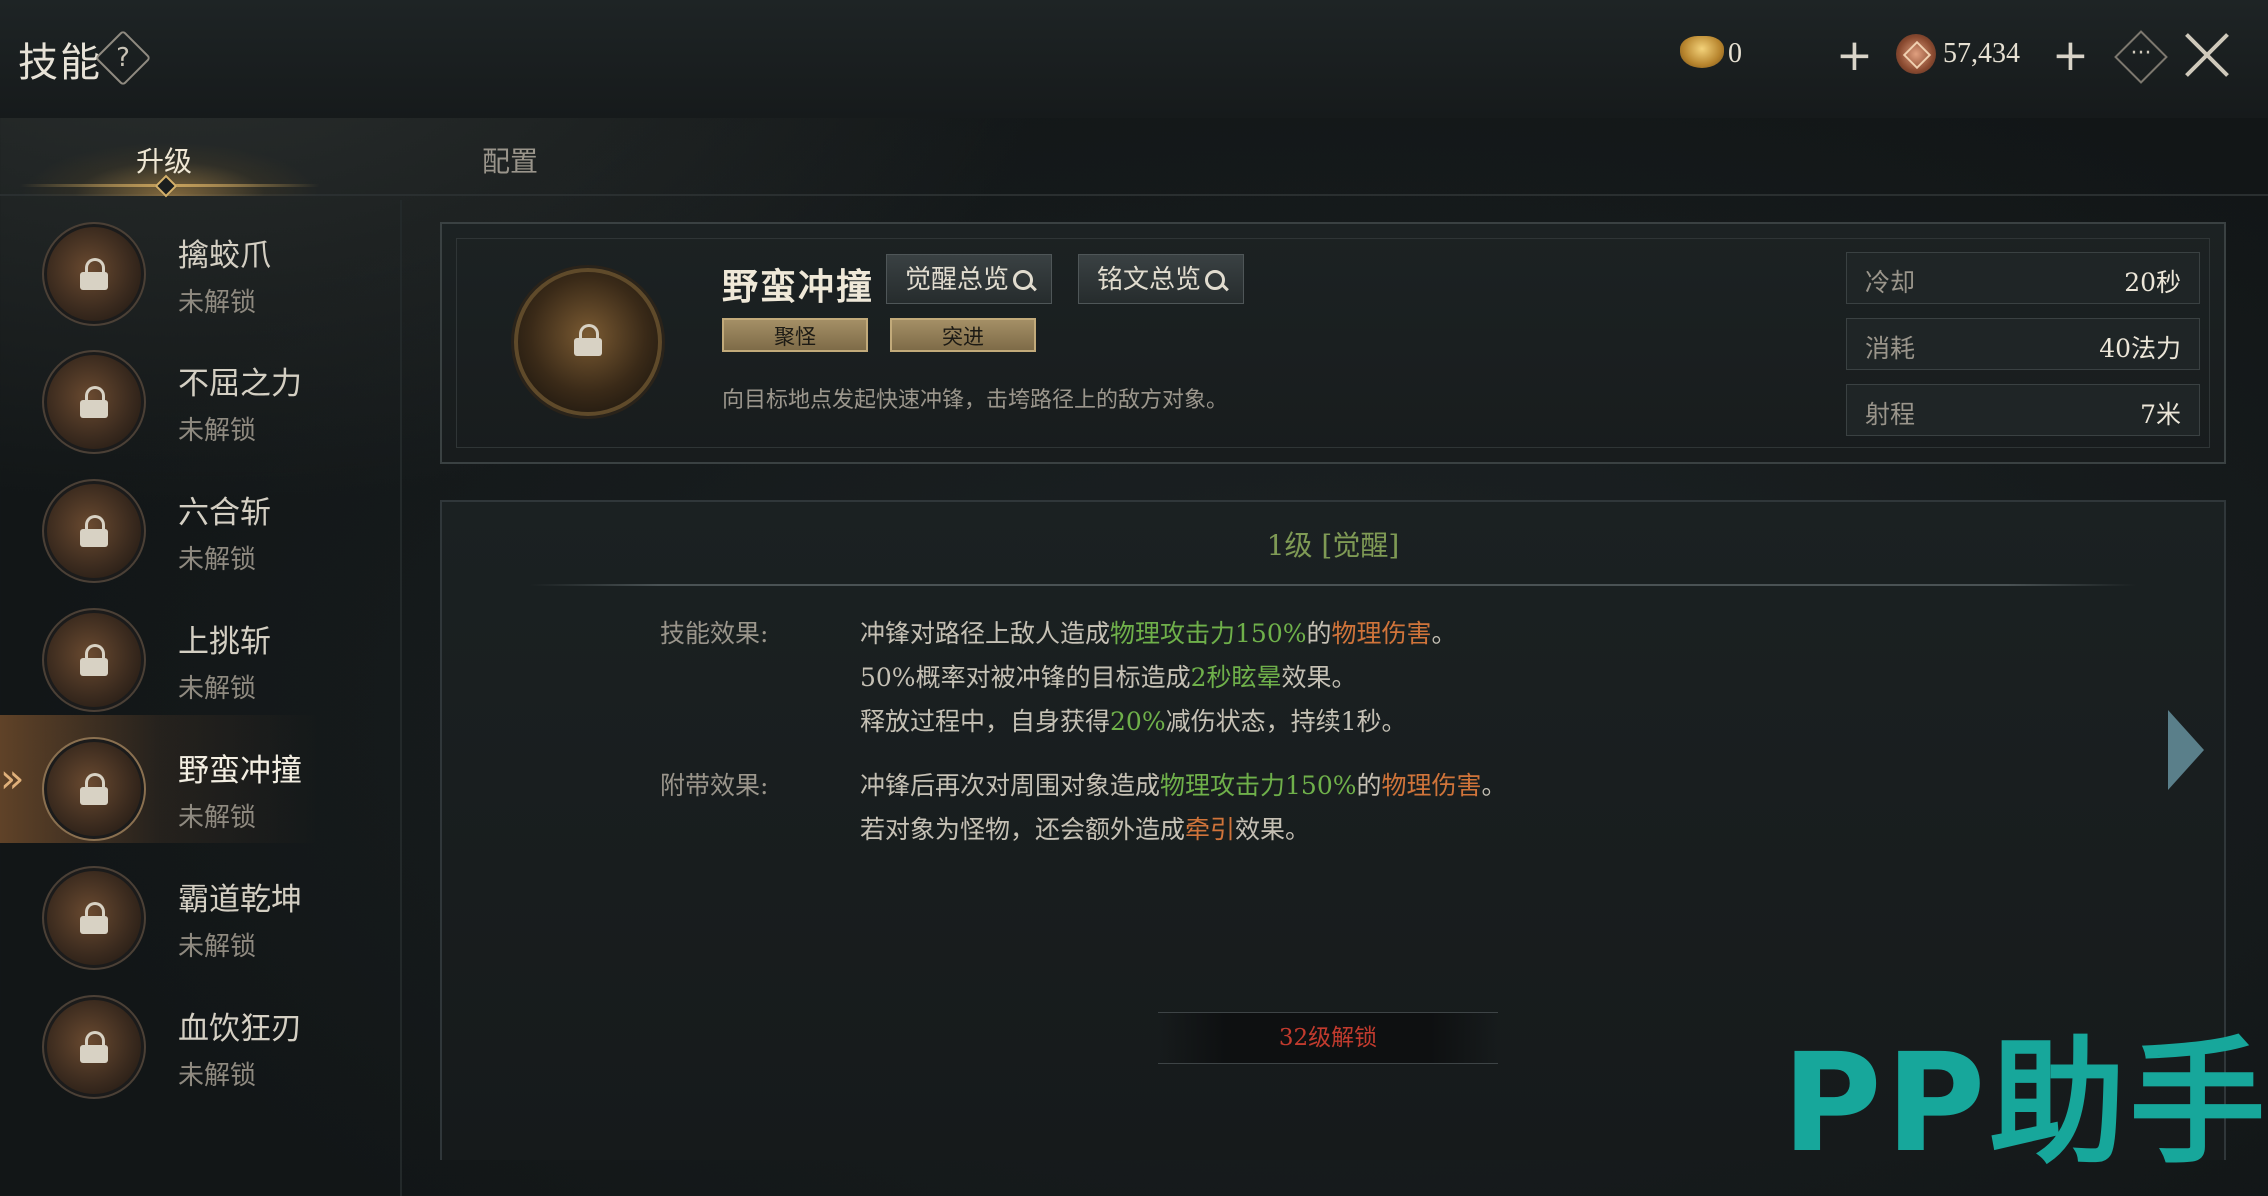 The image size is (2268, 1196). I want to click on skill-tag: 聚怪, so click(795, 335).